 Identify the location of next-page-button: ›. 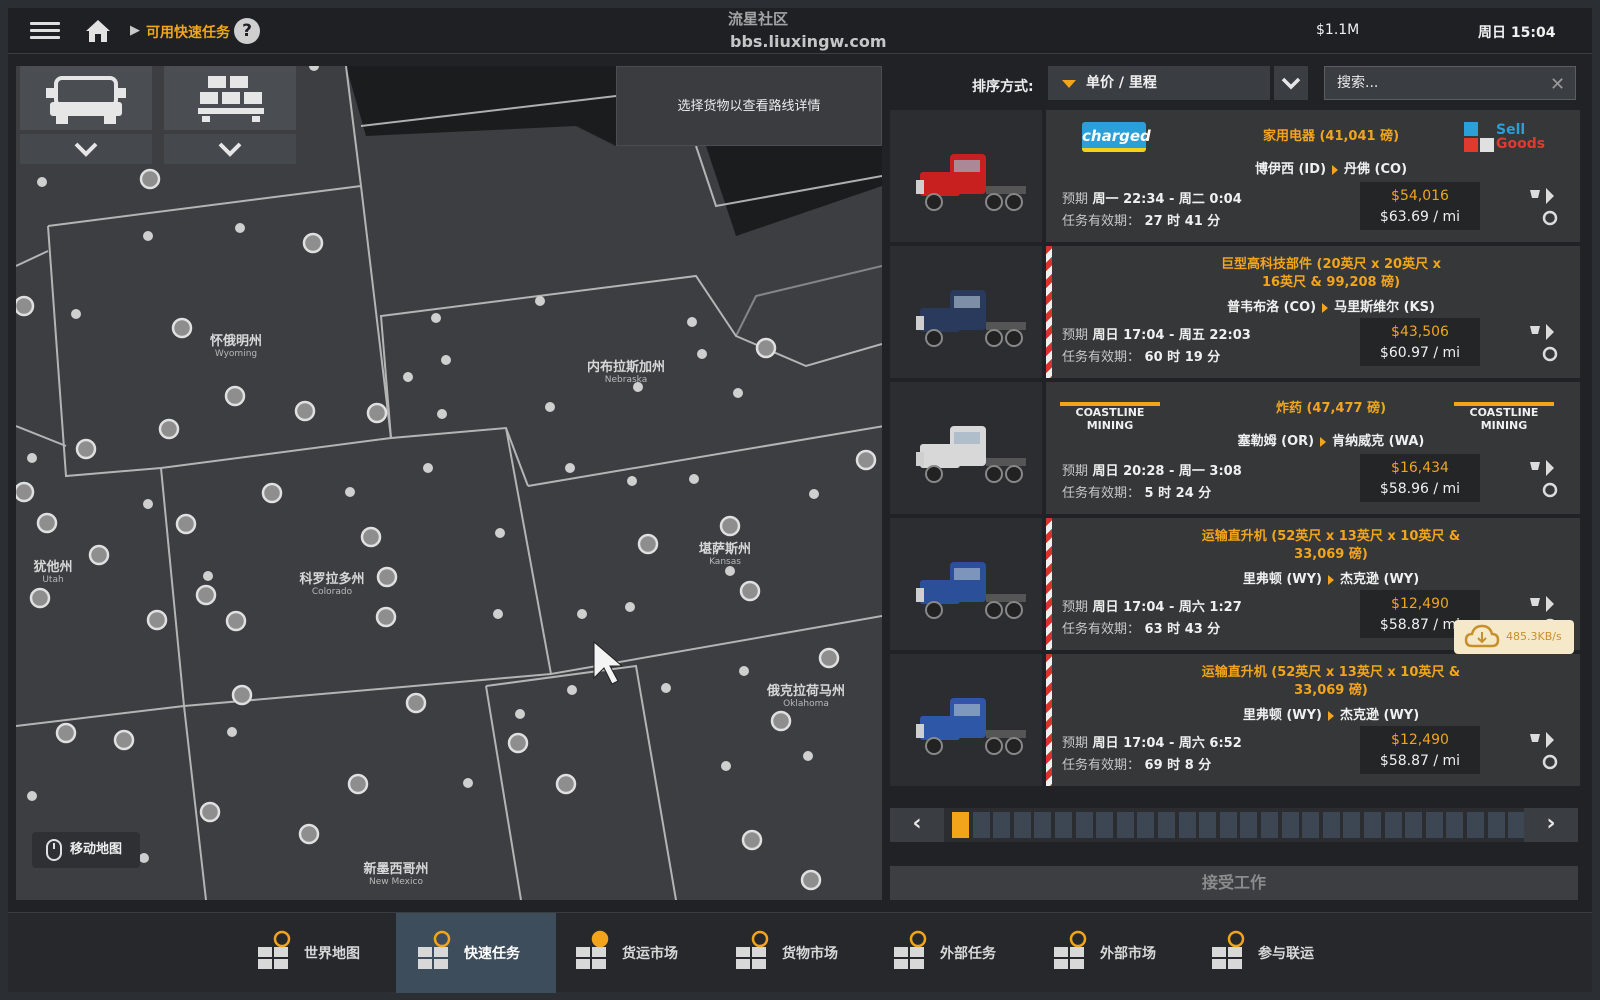
(1551, 825).